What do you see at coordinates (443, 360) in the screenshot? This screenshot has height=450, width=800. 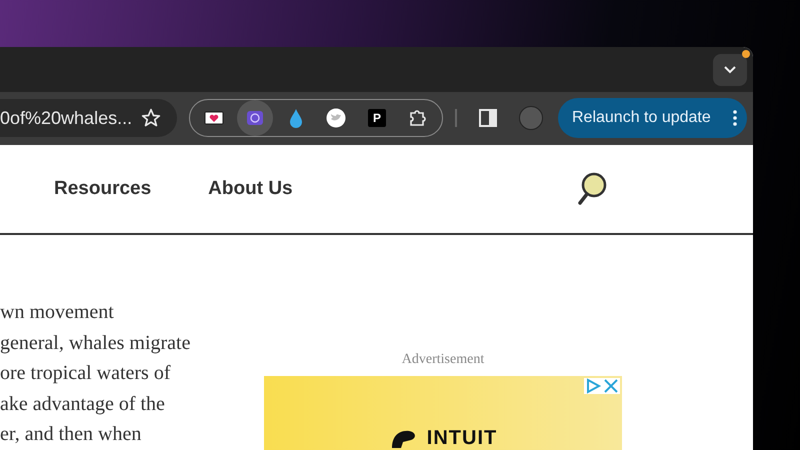 I see `ad-label: Advertisement` at bounding box center [443, 360].